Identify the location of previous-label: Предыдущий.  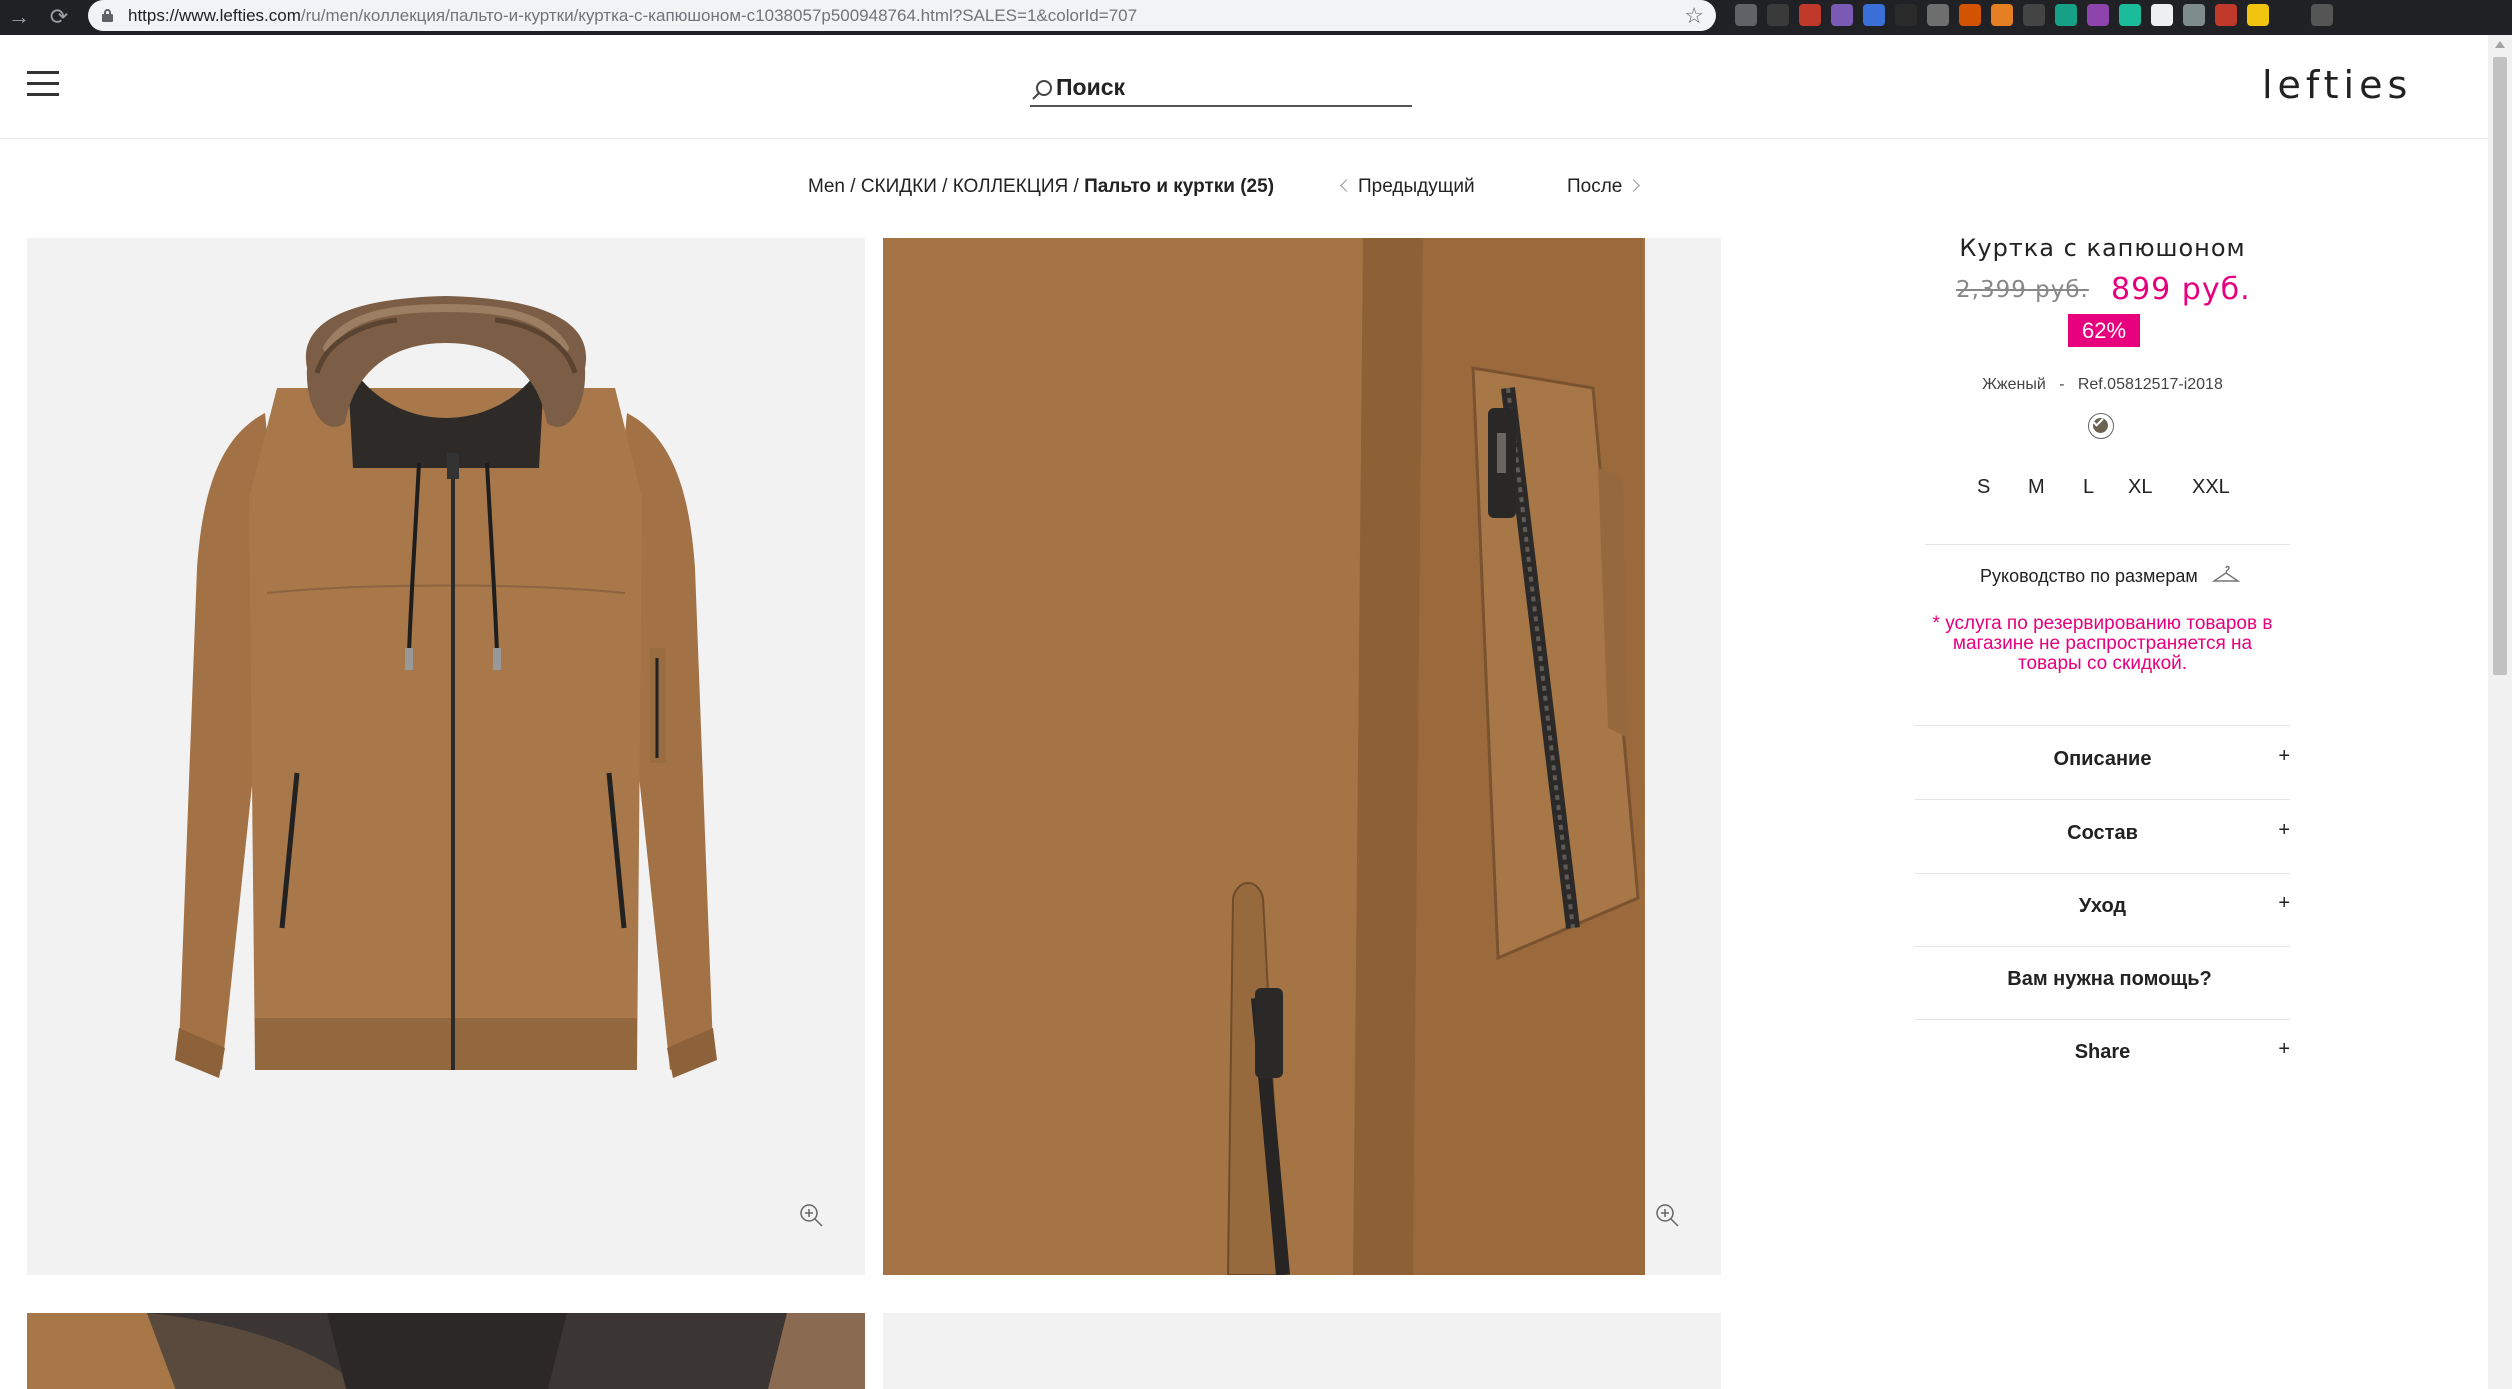
(1416, 186).